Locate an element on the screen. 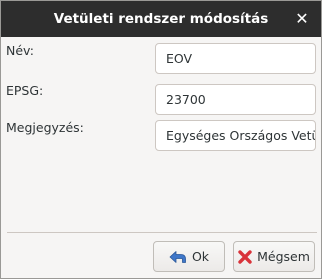  close-icon: ✕ is located at coordinates (302, 19).